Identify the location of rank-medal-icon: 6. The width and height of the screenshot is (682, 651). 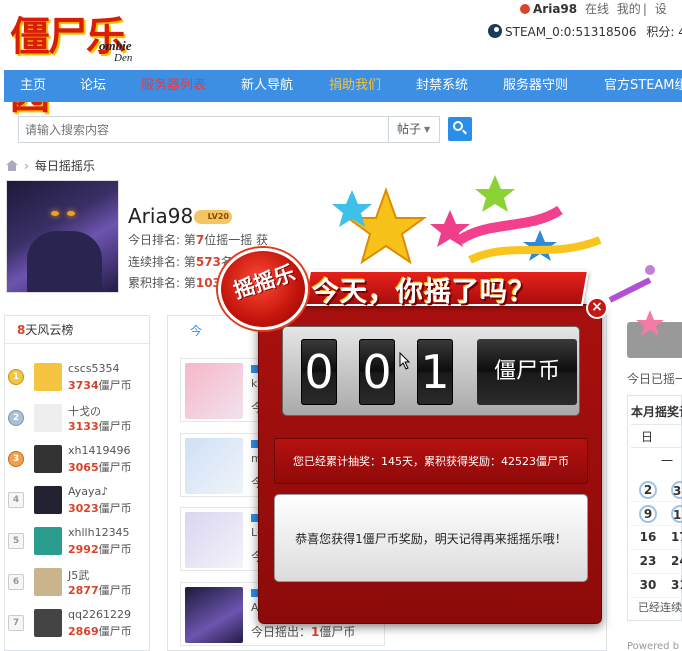
(16, 582).